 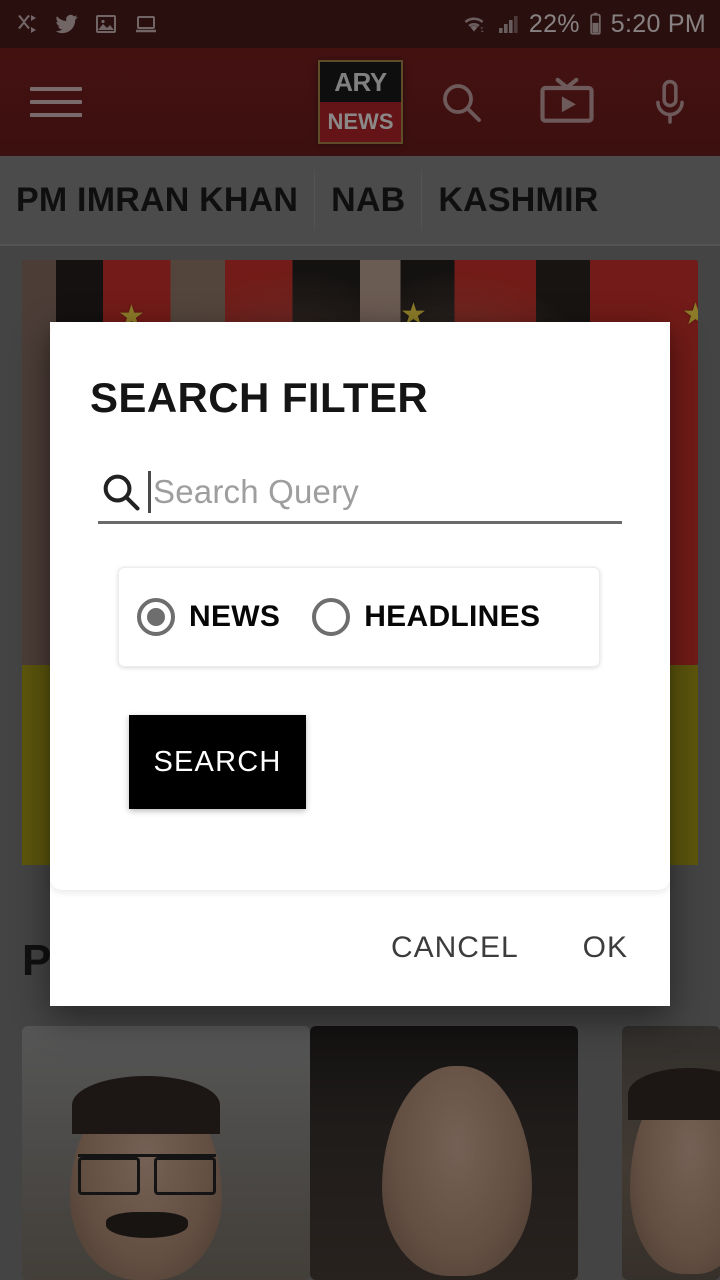 What do you see at coordinates (605, 948) in the screenshot?
I see `ok-button: OK` at bounding box center [605, 948].